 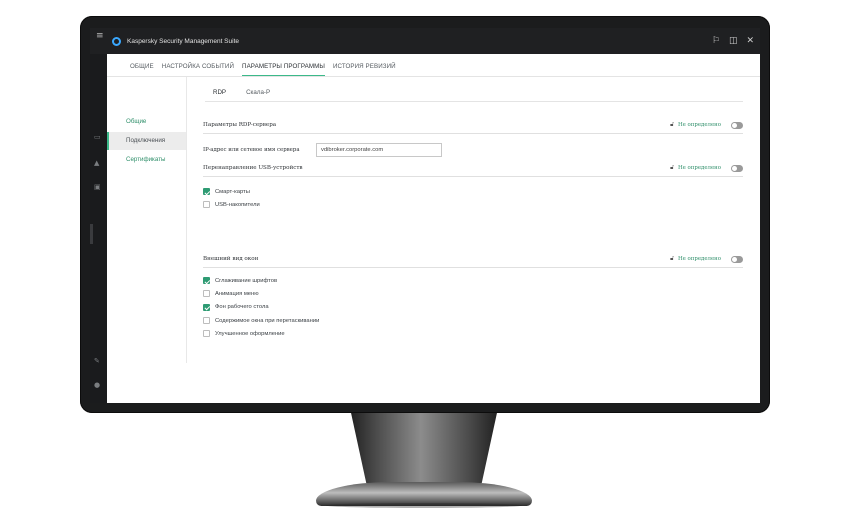 I want to click on hamburger-menu-icon: ≡, so click(x=100, y=36).